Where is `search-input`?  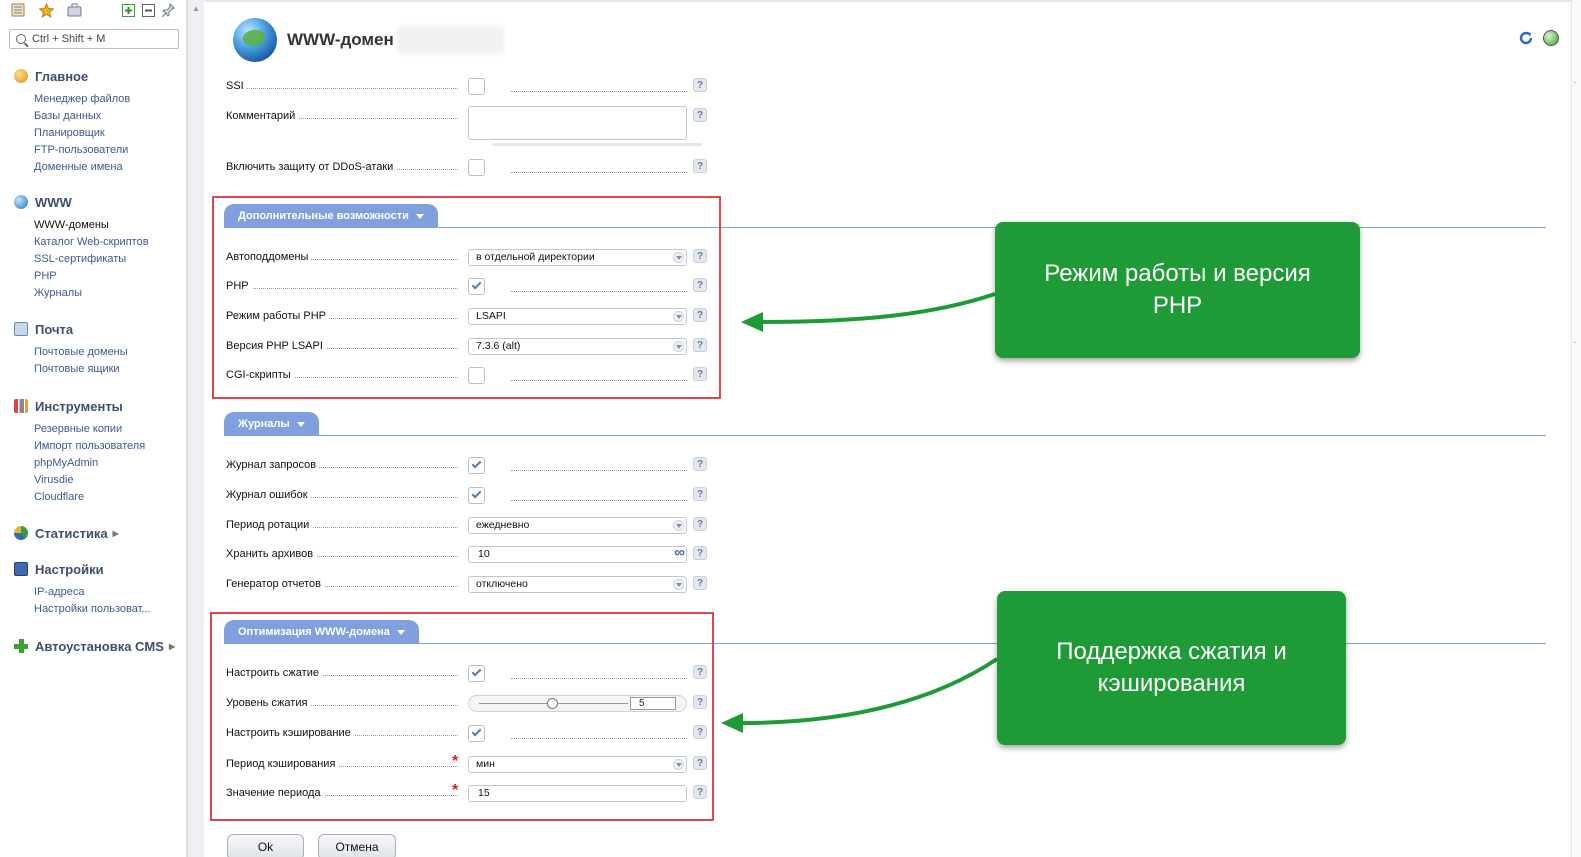
search-input is located at coordinates (102, 39).